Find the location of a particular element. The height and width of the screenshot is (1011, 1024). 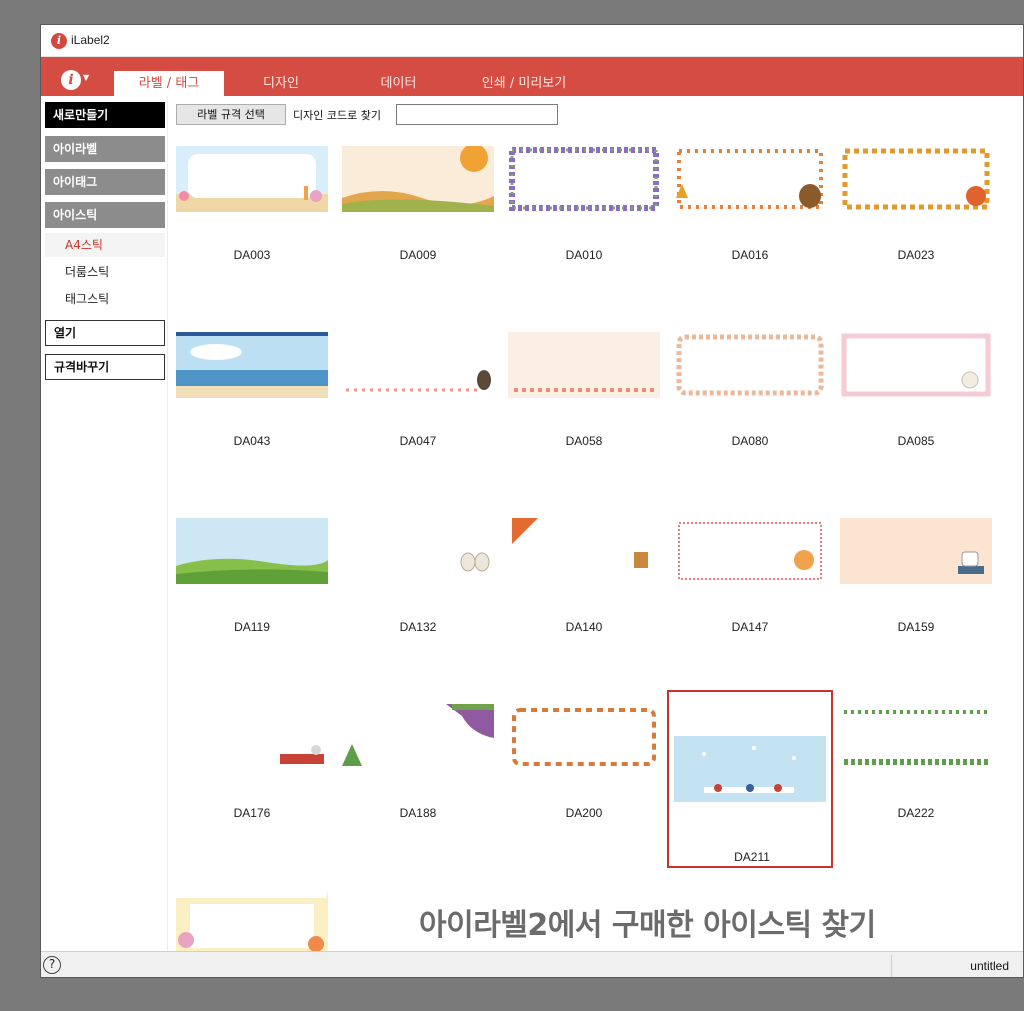

info-menu-button: i ▼ is located at coordinates (78, 81).